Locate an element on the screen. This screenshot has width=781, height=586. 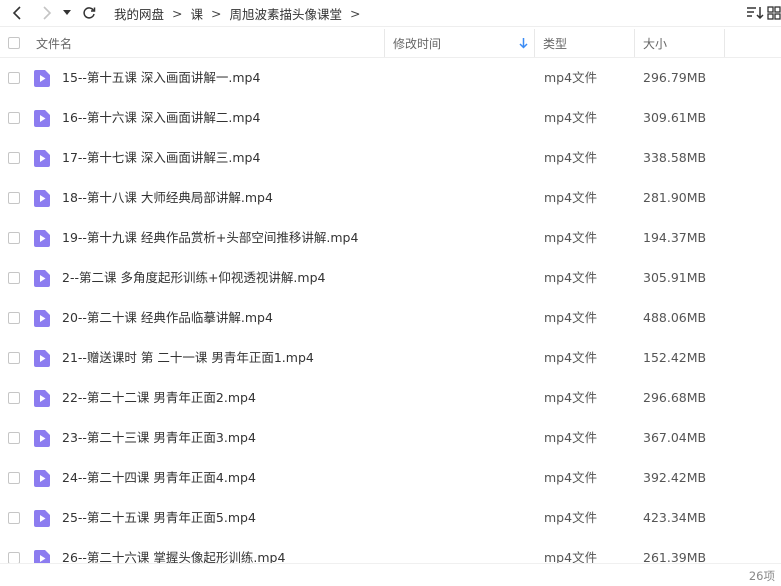
file-name: 19--第十九课 经典作品赏析+头部空间推移讲解.mp4 is located at coordinates (210, 238).